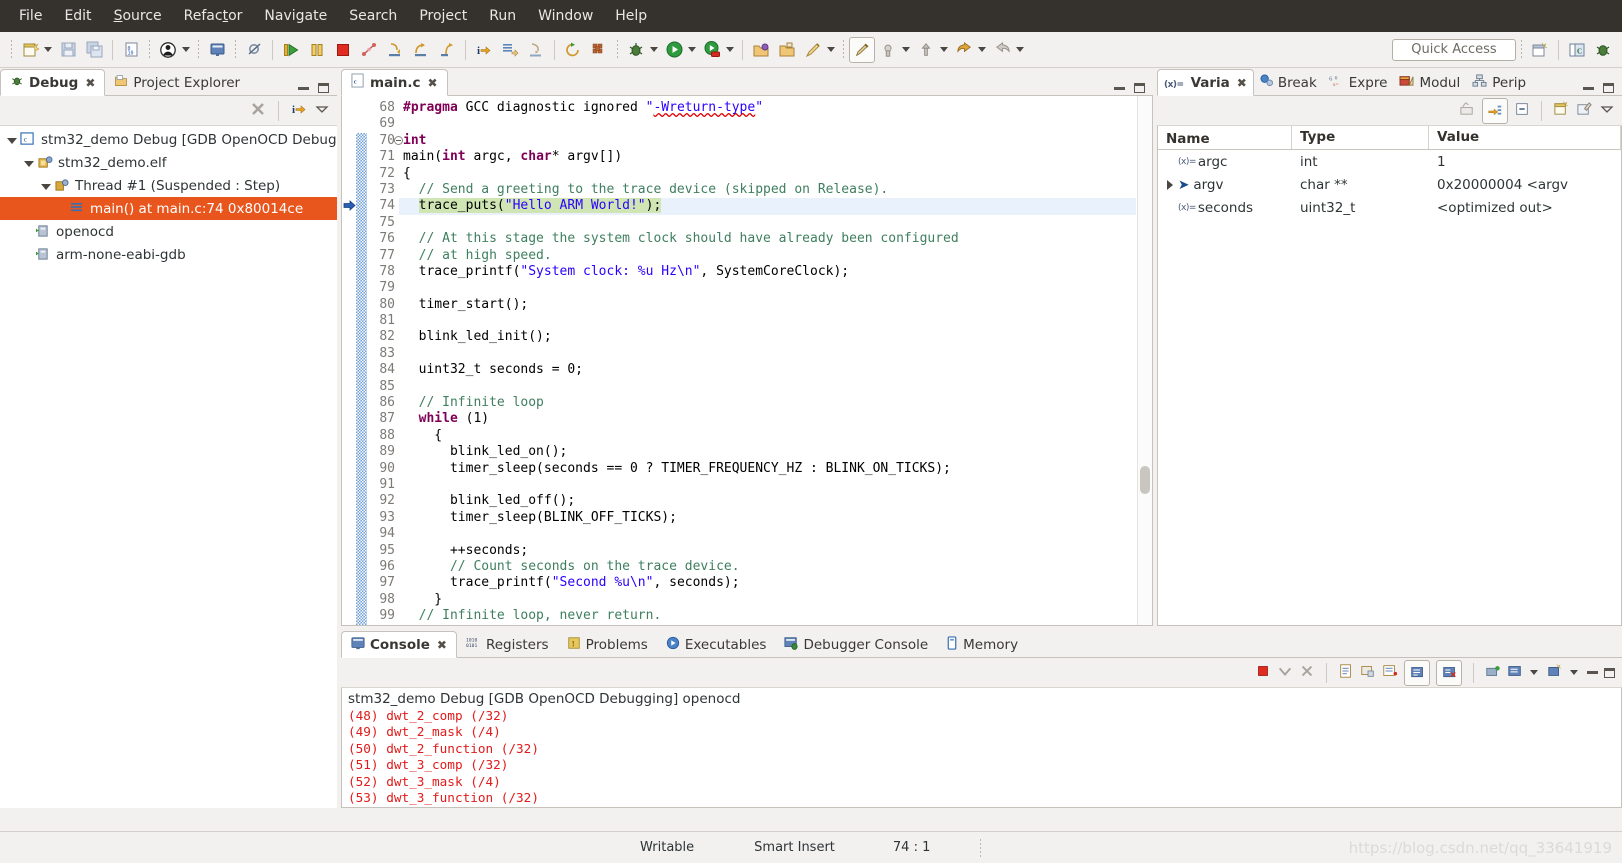  Describe the element at coordinates (769, 501) in the screenshot. I see `code-line: blink_led_off();` at that location.